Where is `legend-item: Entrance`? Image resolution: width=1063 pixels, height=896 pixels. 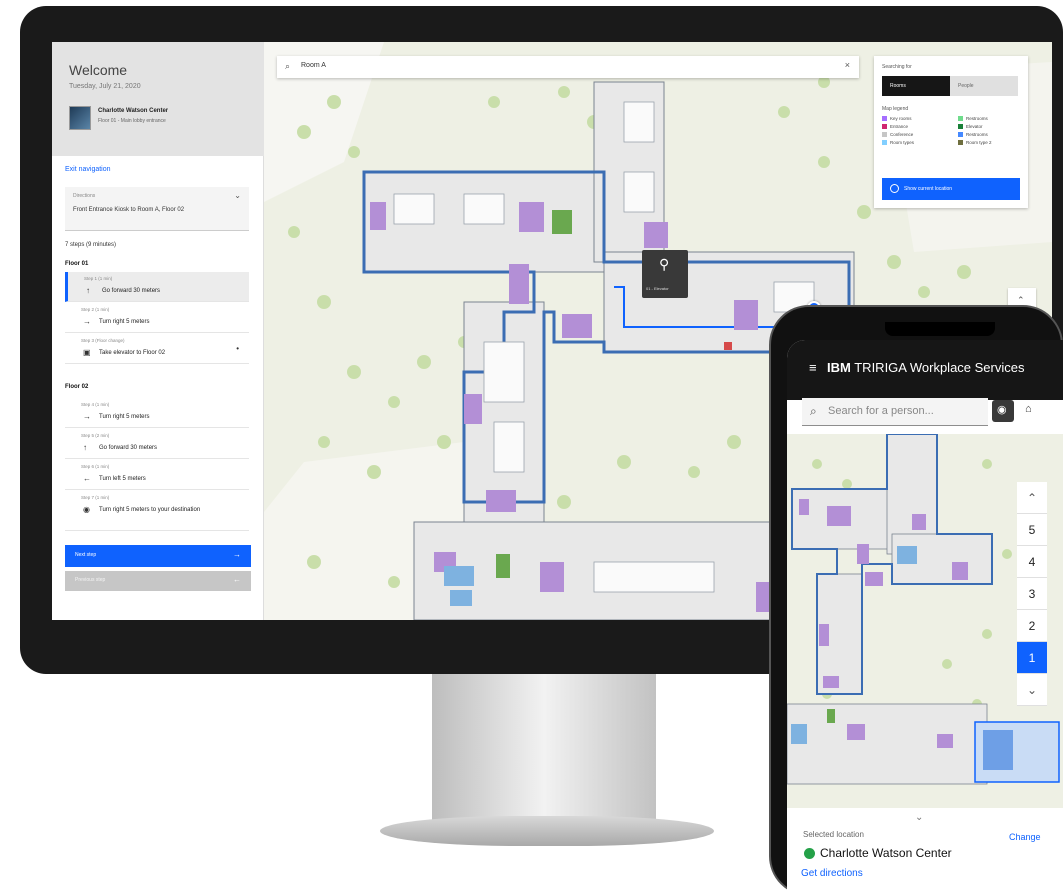 legend-item: Entrance is located at coordinates (899, 126).